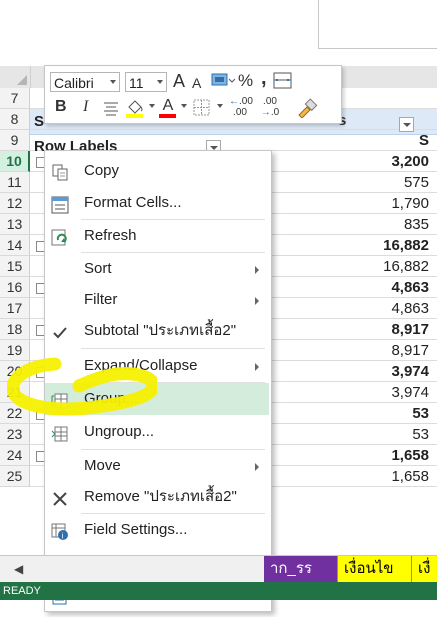 The image size is (437, 617). I want to click on mini-toolbar: Calibri 11 A A % , B I A ←.00.00 .00 →.0, so click(193, 94).